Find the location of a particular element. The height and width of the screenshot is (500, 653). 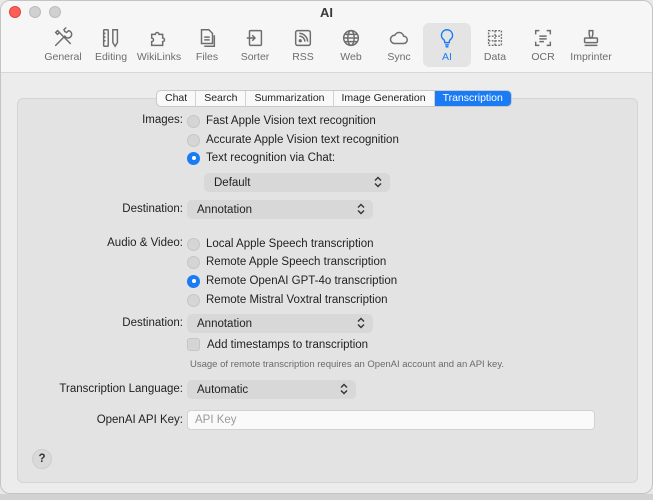

toolbar-label: Web is located at coordinates (351, 57).